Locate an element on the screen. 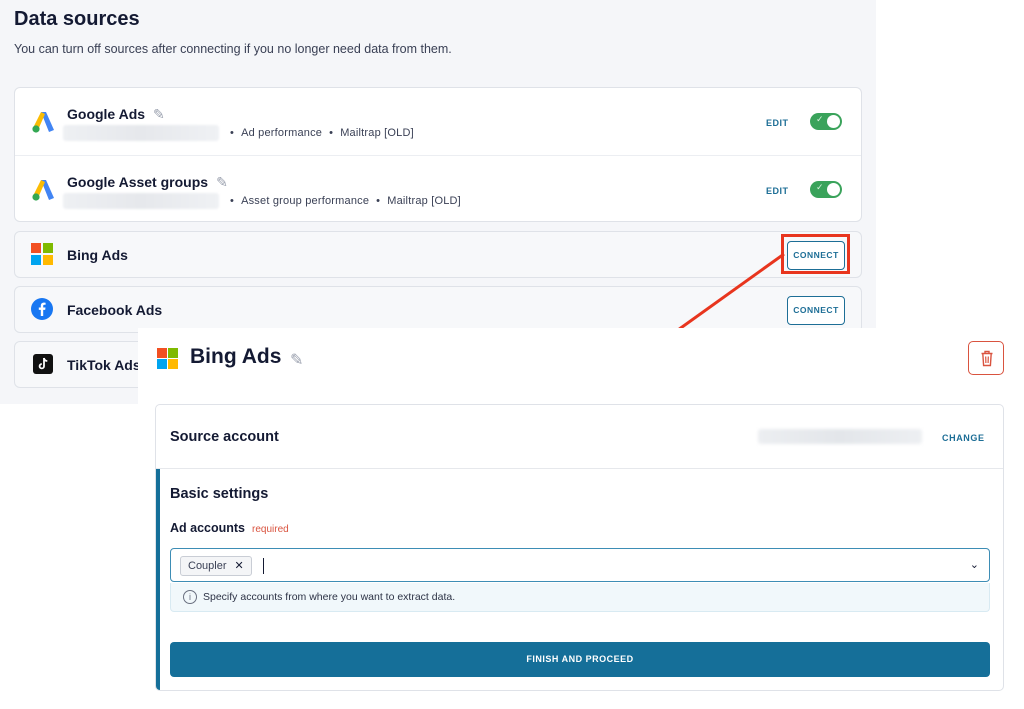 The image size is (1024, 709). selected-account-chip: Coupler ✕ is located at coordinates (216, 566).